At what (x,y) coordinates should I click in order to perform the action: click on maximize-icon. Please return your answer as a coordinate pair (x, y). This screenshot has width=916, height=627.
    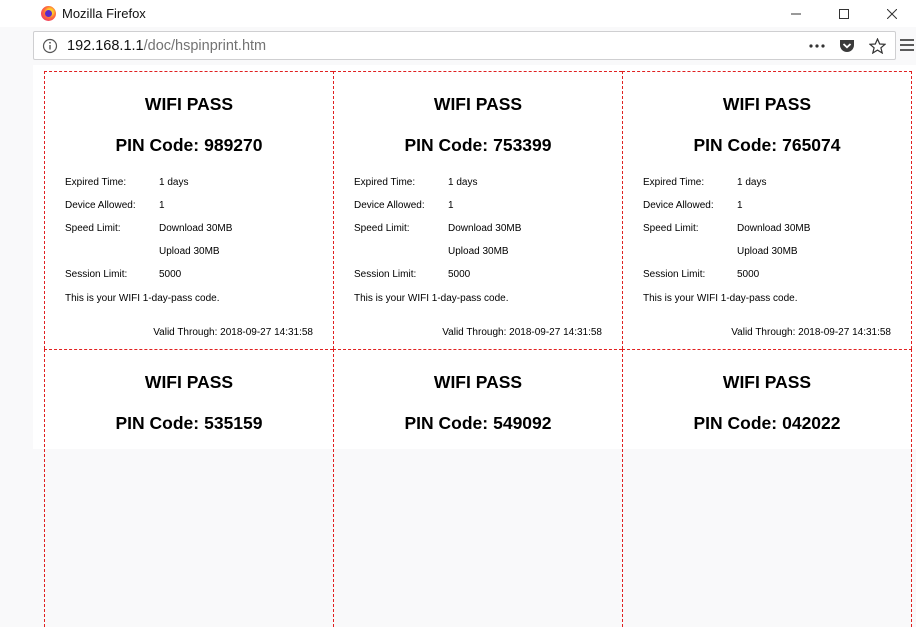
    Looking at the image, I should click on (844, 13).